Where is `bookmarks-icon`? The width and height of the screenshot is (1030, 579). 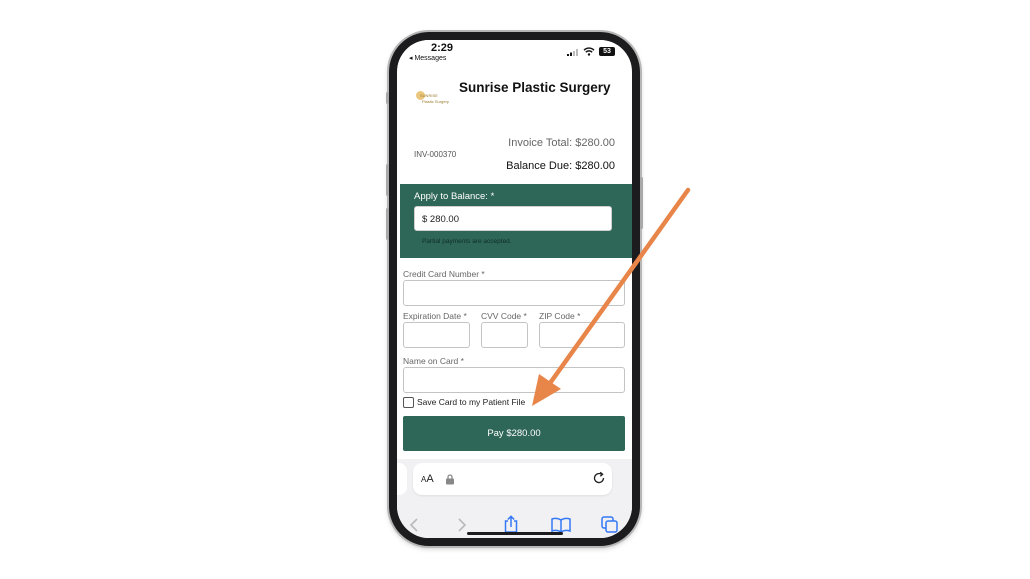
bookmarks-icon is located at coordinates (561, 525).